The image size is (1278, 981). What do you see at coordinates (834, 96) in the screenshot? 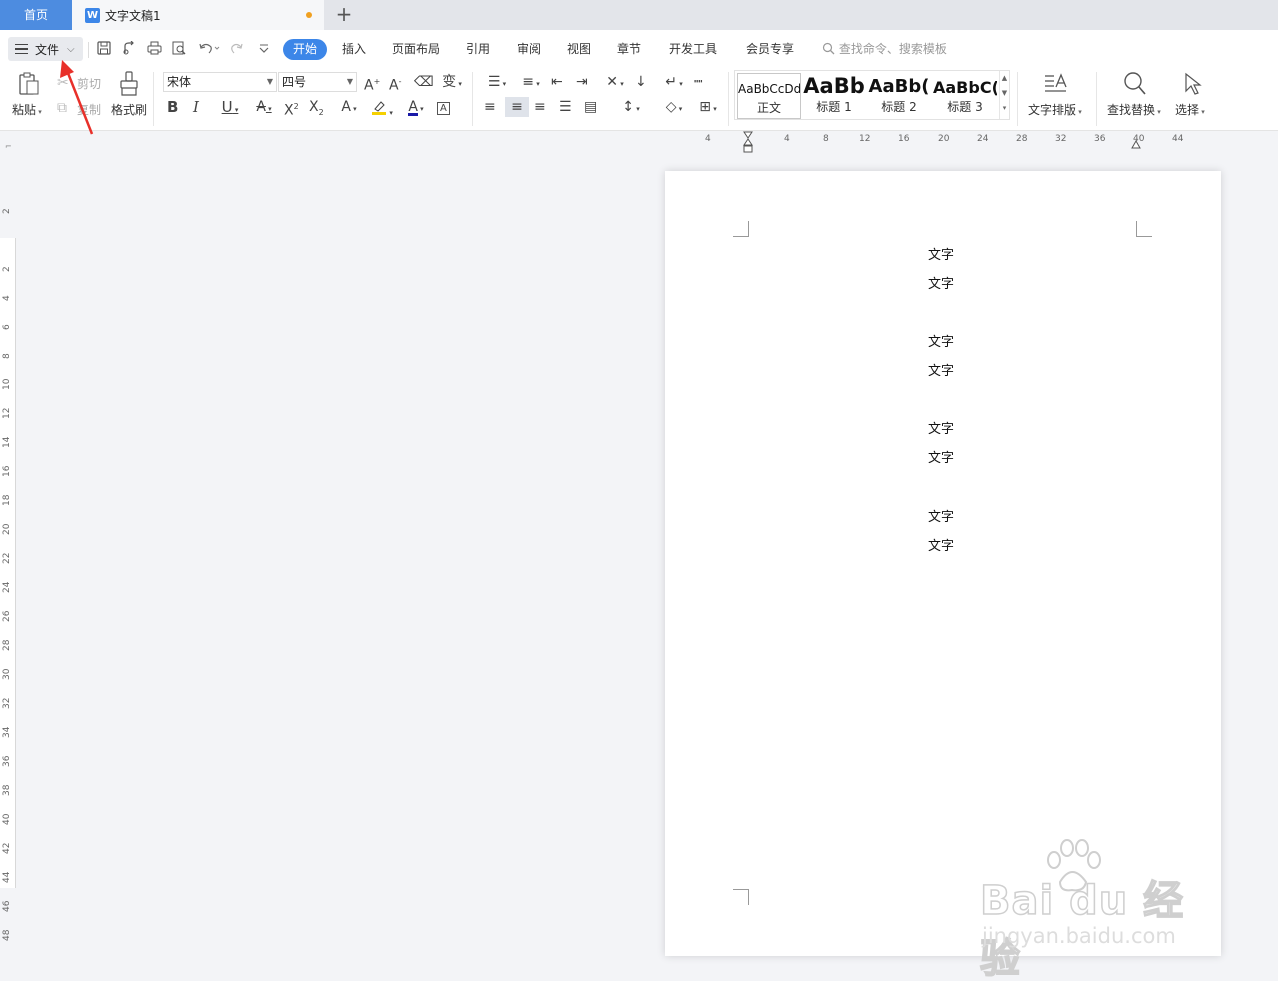
I see `style-heading-1: AaBb 标题 1` at bounding box center [834, 96].